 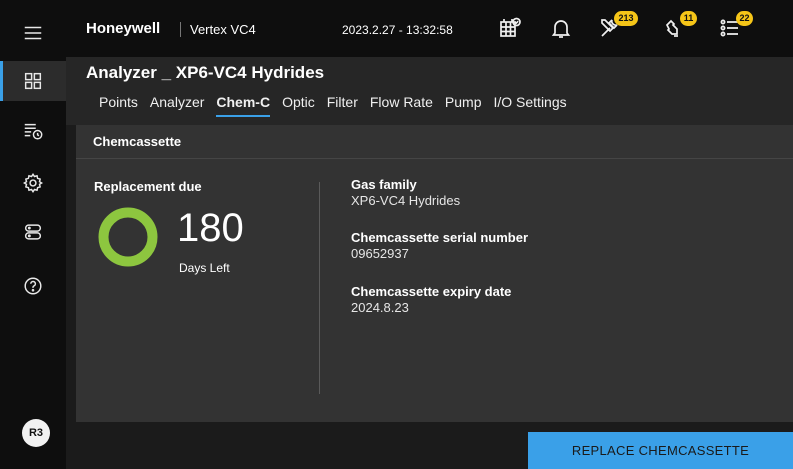 I want to click on list-clock-icon, so click(x=33, y=131).